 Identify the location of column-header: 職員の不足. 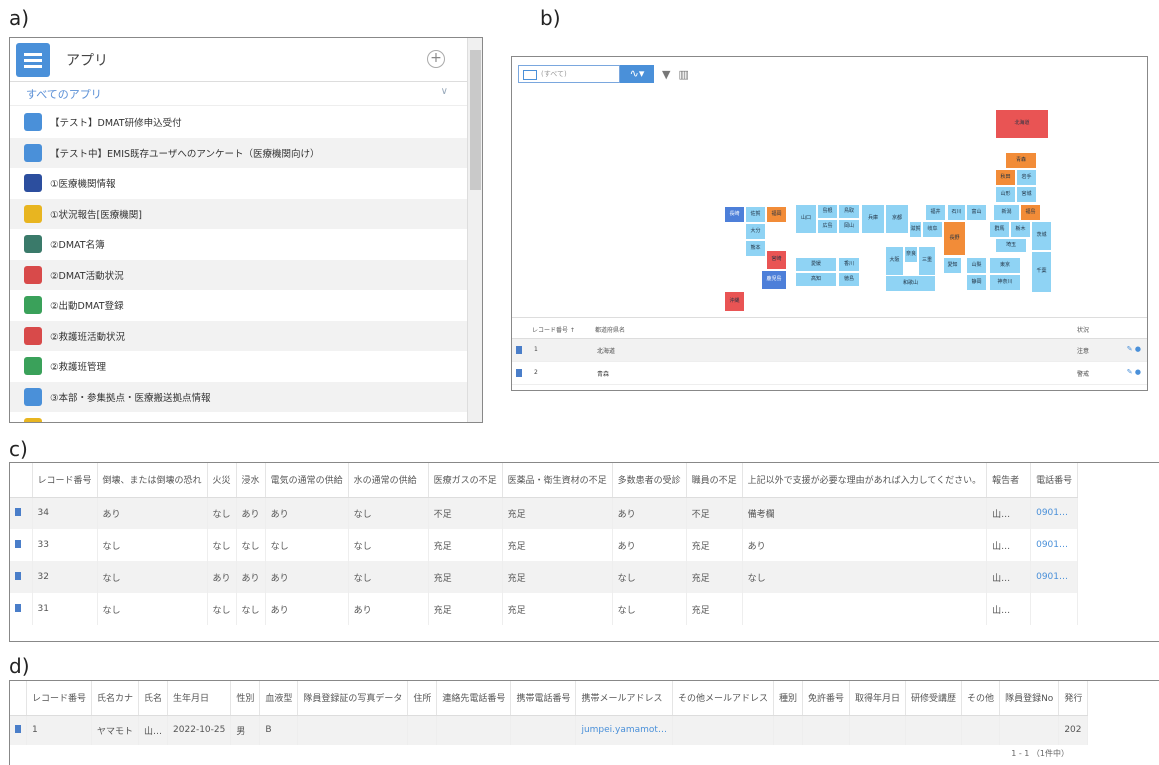
(714, 480).